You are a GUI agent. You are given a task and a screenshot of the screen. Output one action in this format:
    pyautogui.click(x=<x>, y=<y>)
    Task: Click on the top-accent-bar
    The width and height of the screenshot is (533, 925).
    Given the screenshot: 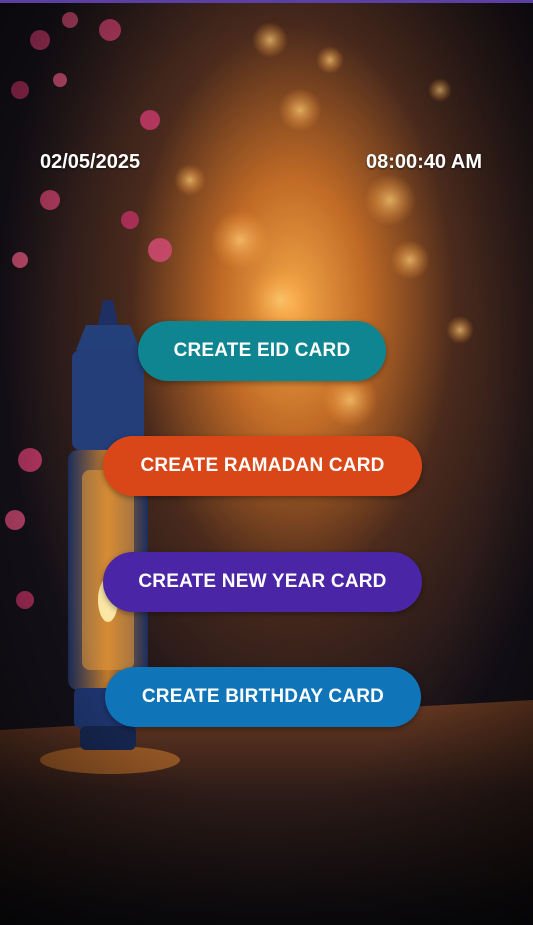 What is the action you would take?
    pyautogui.click(x=266, y=1)
    